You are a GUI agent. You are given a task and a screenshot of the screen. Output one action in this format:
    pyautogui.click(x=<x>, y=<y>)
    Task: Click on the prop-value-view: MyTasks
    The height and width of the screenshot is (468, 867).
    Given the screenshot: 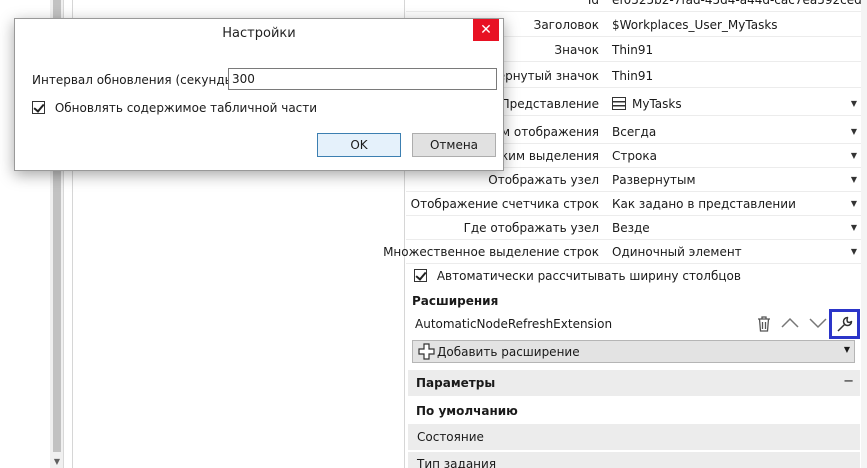 What is the action you would take?
    pyautogui.click(x=733, y=104)
    